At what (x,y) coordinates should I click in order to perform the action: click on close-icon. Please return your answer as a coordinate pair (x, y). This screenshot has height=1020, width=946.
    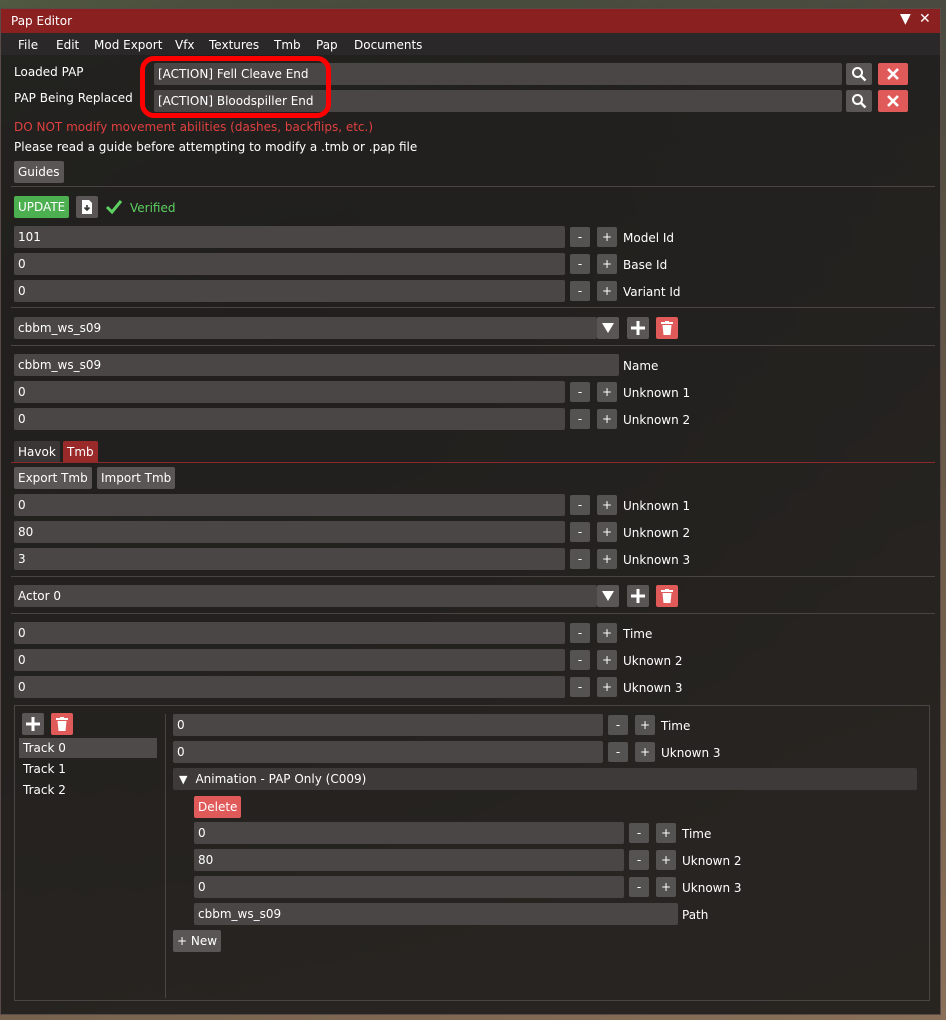
    Looking at the image, I should click on (893, 101).